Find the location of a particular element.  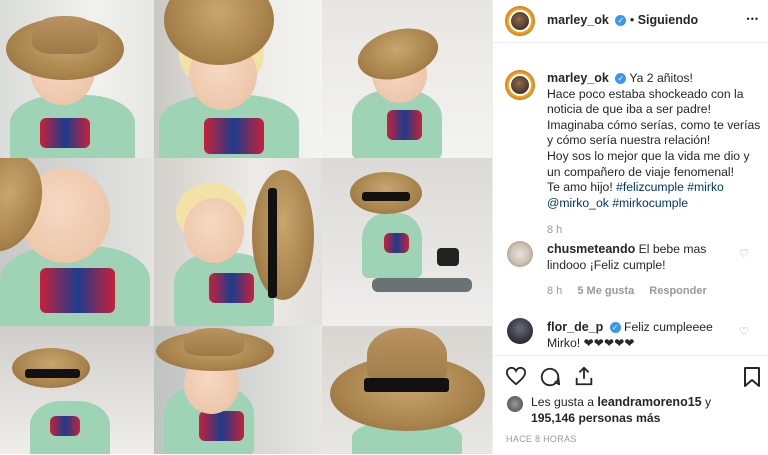

comment-text: Mirko! ❤❤❤❤❤ is located at coordinates (591, 342).